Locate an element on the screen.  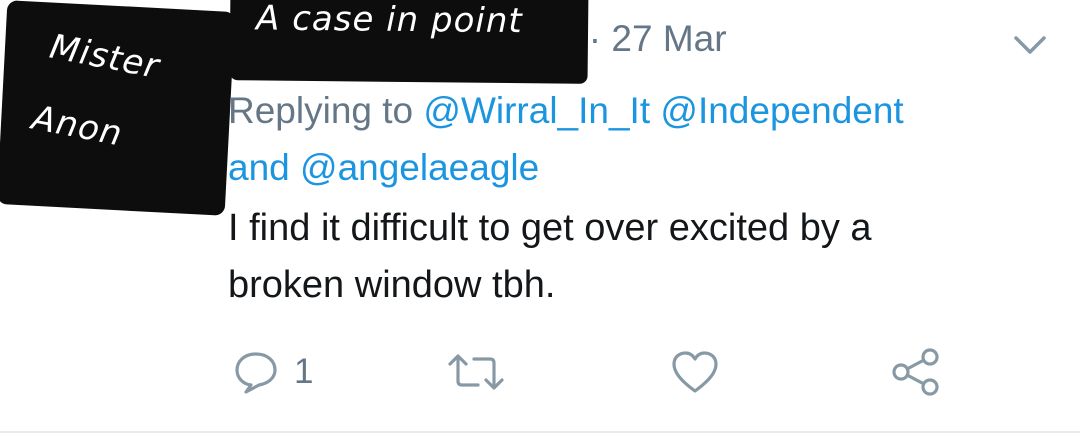
chevron-down-icon is located at coordinates (1030, 45).